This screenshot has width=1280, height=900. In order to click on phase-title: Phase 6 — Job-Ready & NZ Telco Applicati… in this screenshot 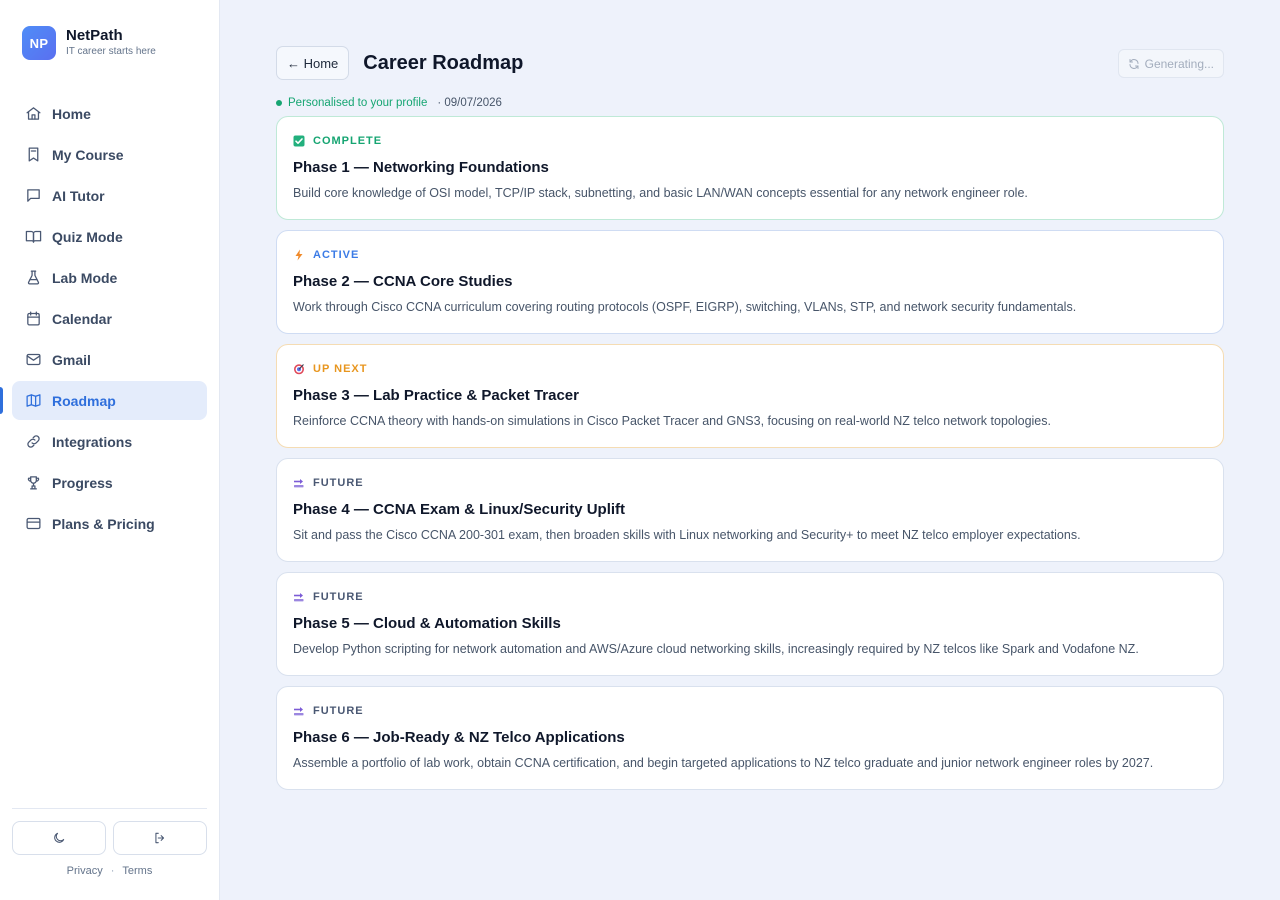, I will do `click(459, 737)`.